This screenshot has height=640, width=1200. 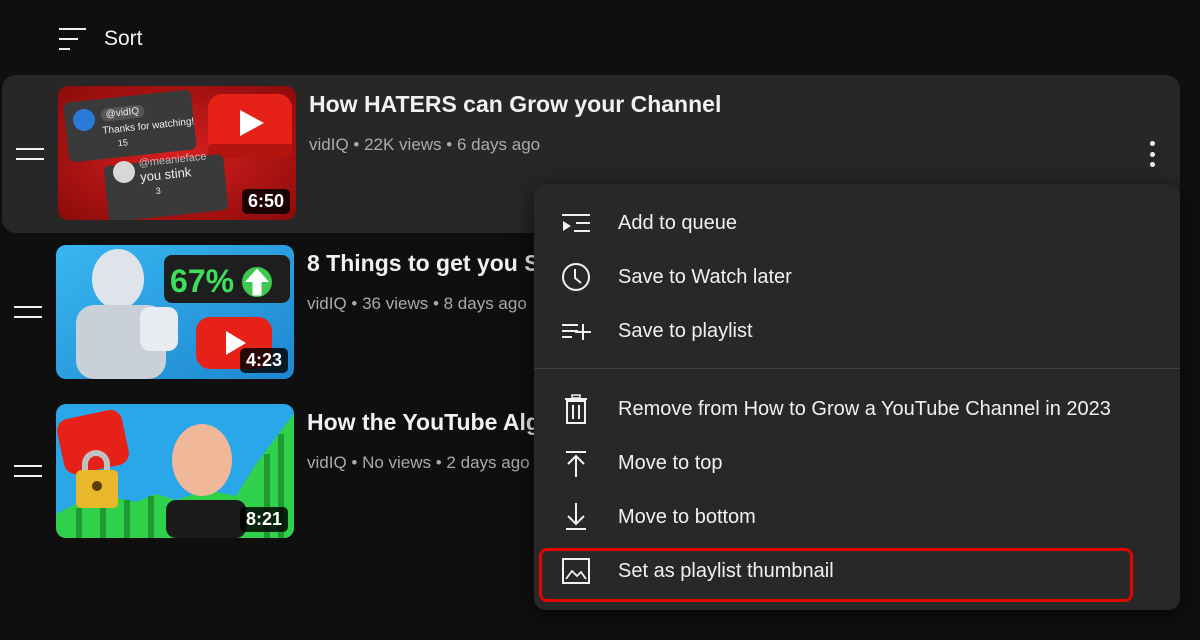 What do you see at coordinates (1152, 154) in the screenshot?
I see `more-options-icon` at bounding box center [1152, 154].